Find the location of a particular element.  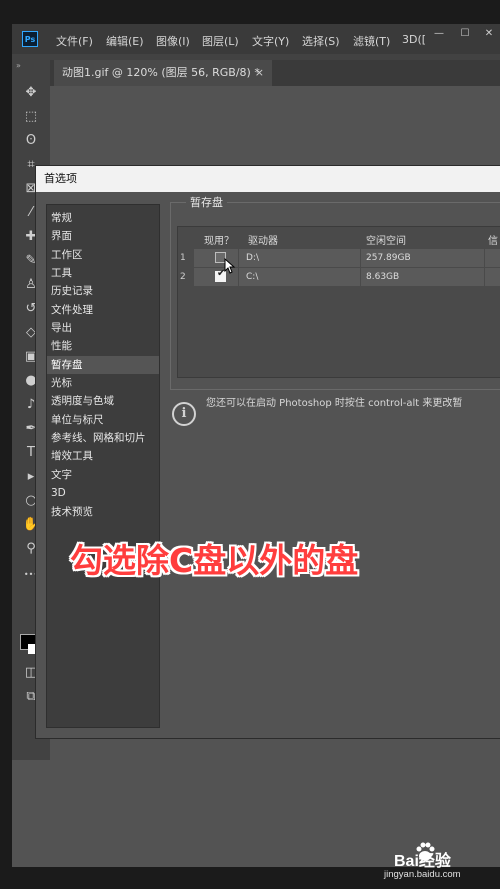

menu-image: 图像(I) is located at coordinates (173, 41).